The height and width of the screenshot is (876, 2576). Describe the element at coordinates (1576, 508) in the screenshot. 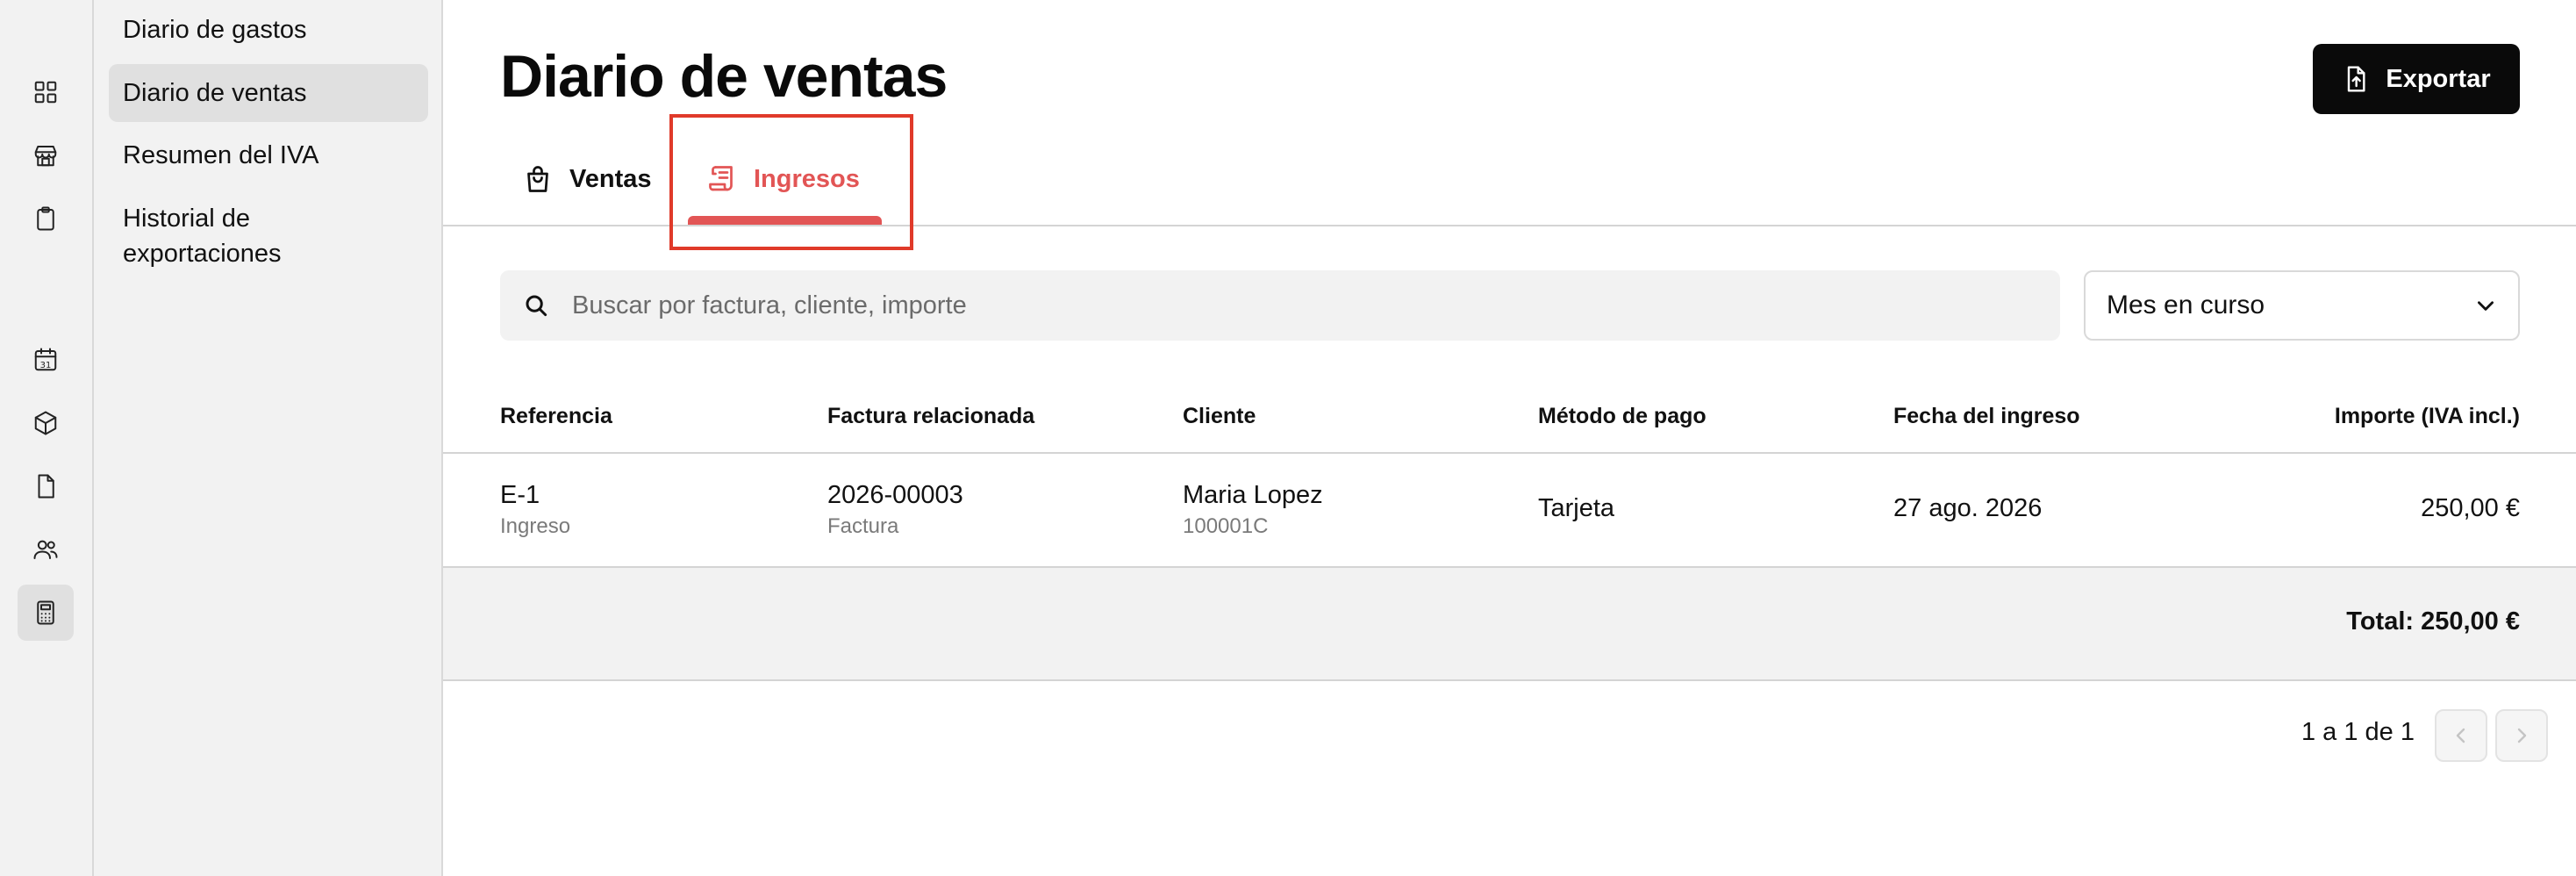

I see `cell-payment-method: Tarjeta` at that location.